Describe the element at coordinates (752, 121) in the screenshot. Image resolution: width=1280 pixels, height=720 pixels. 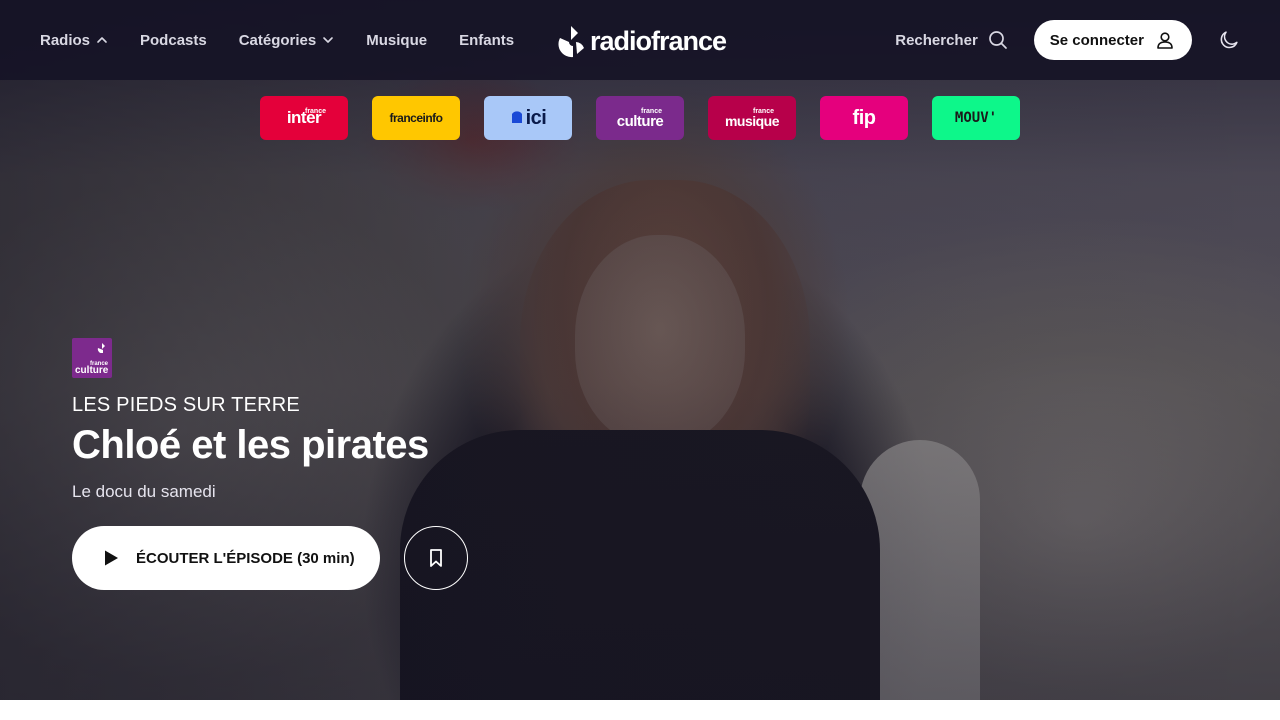
I see `station-tile-label: musique` at that location.